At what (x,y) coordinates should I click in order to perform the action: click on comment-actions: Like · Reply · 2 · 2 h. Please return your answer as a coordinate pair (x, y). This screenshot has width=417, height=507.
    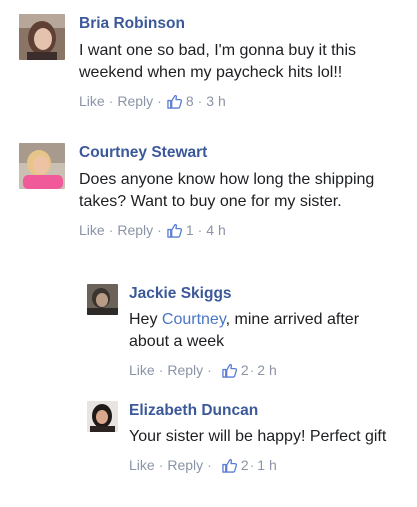
    Looking at the image, I should click on (259, 370).